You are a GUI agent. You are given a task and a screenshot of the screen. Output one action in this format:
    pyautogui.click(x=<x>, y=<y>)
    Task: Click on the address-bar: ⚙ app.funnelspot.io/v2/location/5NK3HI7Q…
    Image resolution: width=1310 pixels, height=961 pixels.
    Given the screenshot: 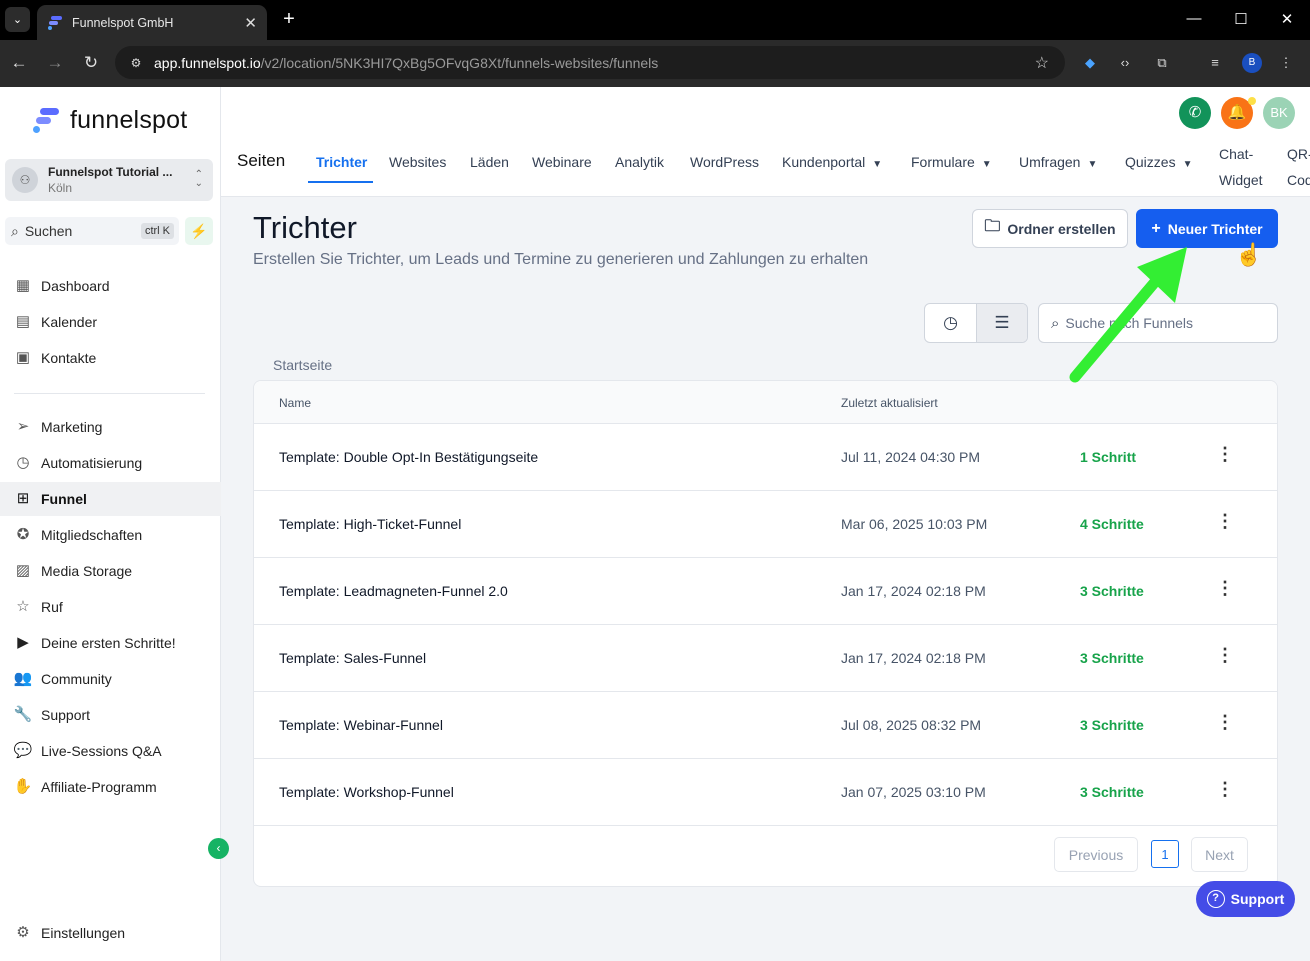 What is the action you would take?
    pyautogui.click(x=590, y=62)
    